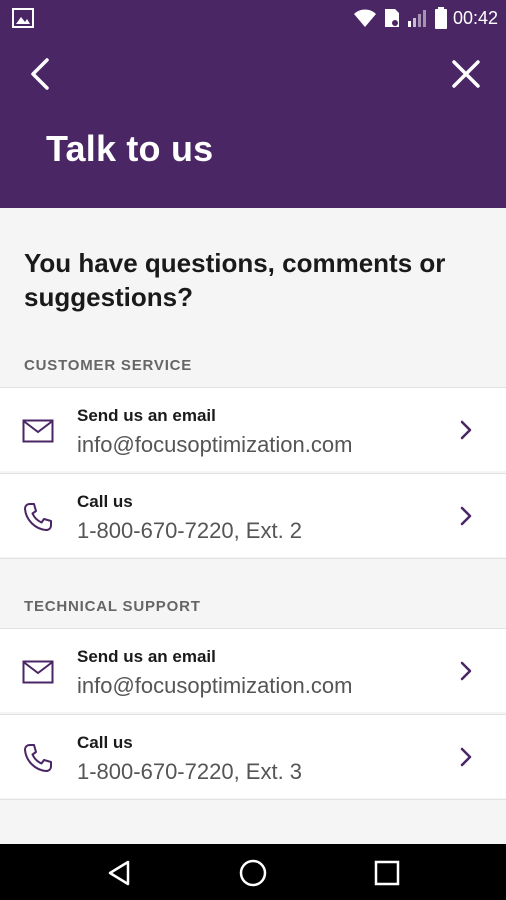  I want to click on status-bar: 00:42, so click(253, 18).